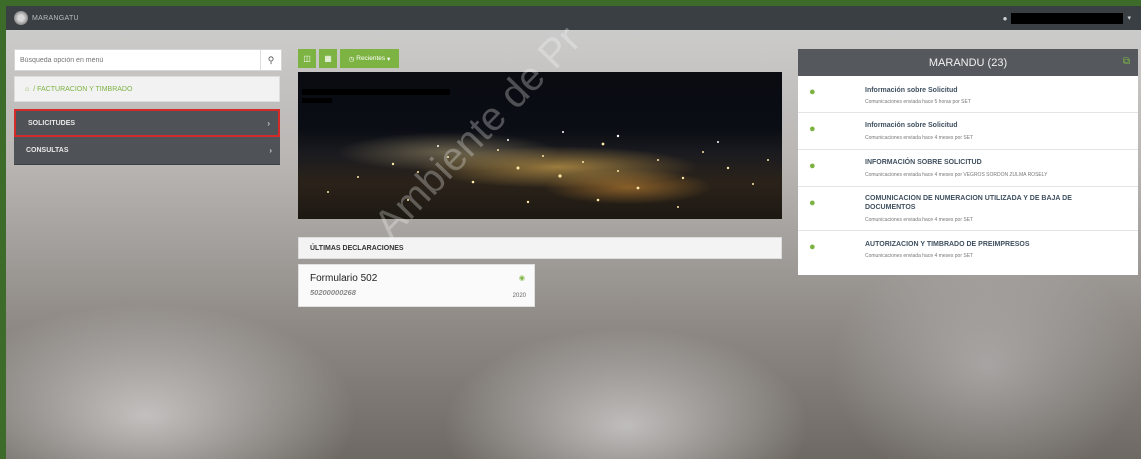 This screenshot has height=459, width=1141. Describe the element at coordinates (21, 18) in the screenshot. I see `logo-icon` at that location.